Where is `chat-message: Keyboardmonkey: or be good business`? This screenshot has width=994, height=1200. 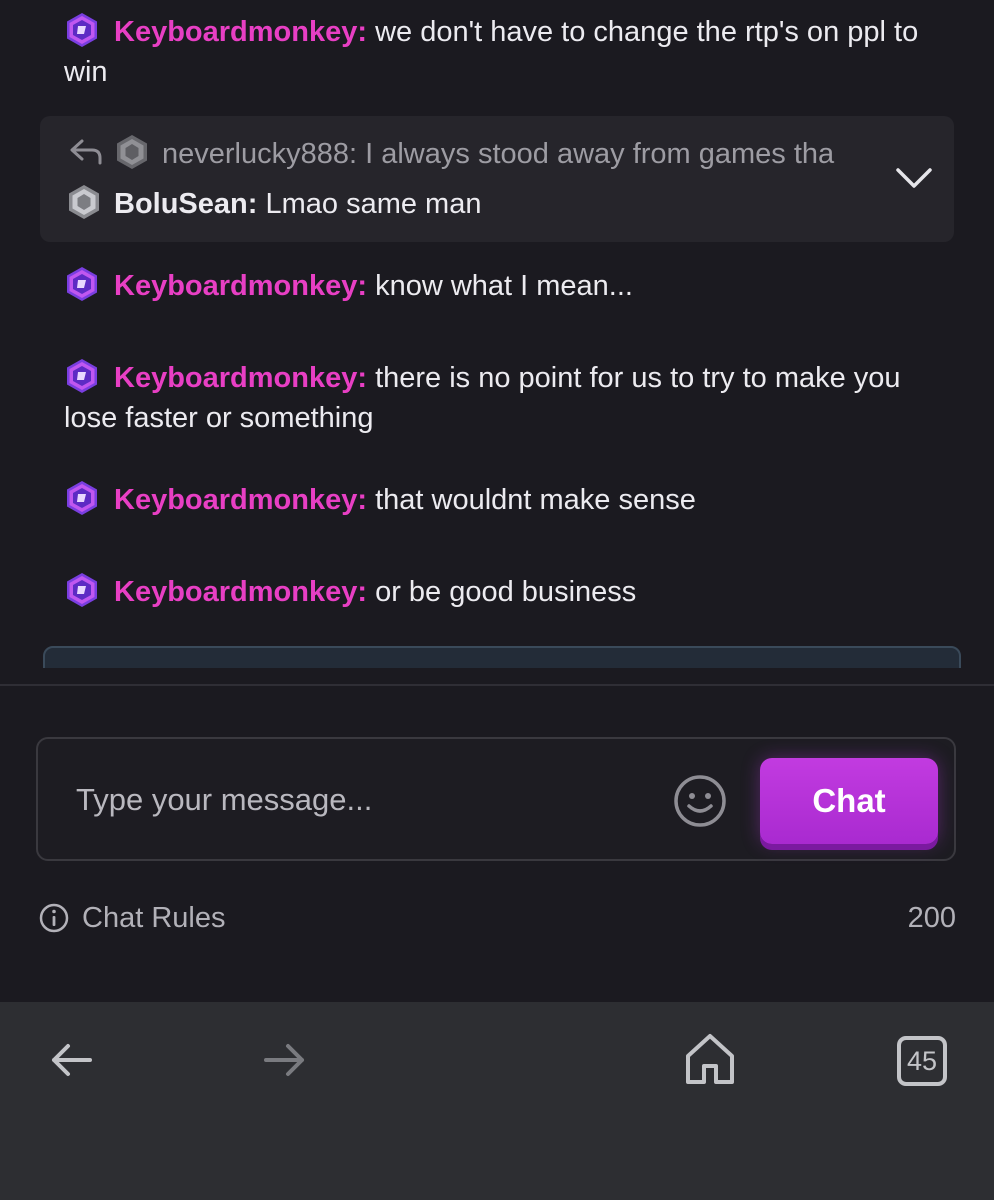
chat-message: Keyboardmonkey: or be good business is located at coordinates (504, 592).